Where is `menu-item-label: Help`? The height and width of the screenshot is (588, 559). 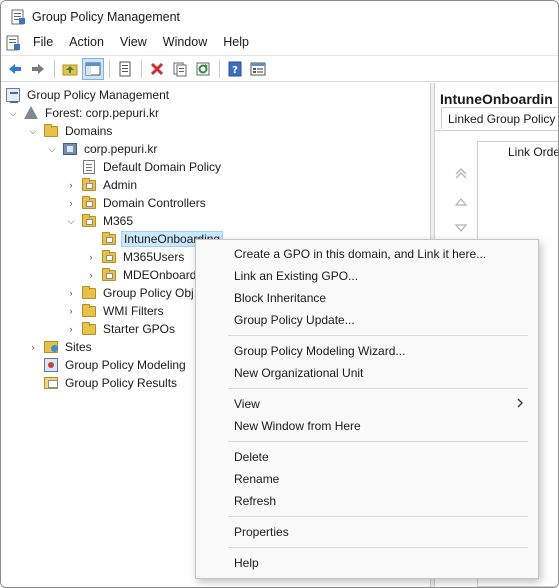 menu-item-label: Help is located at coordinates (246, 563).